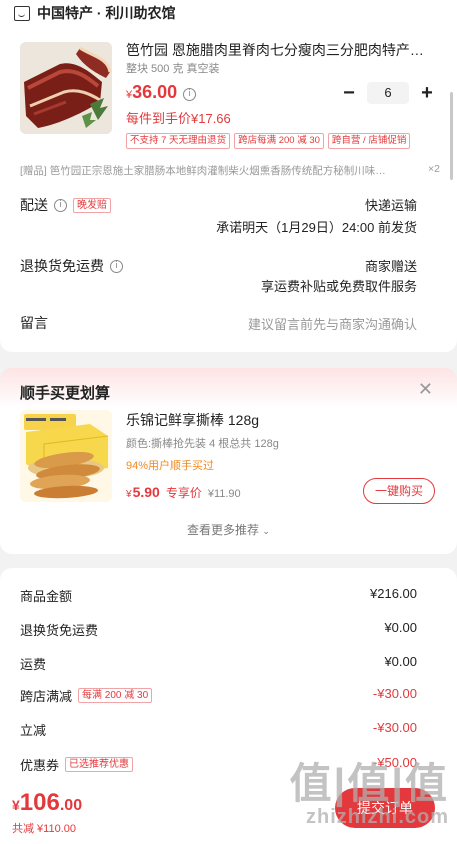  Describe the element at coordinates (390, 266) in the screenshot. I see `return-shipping-value: 商家赠送` at that location.